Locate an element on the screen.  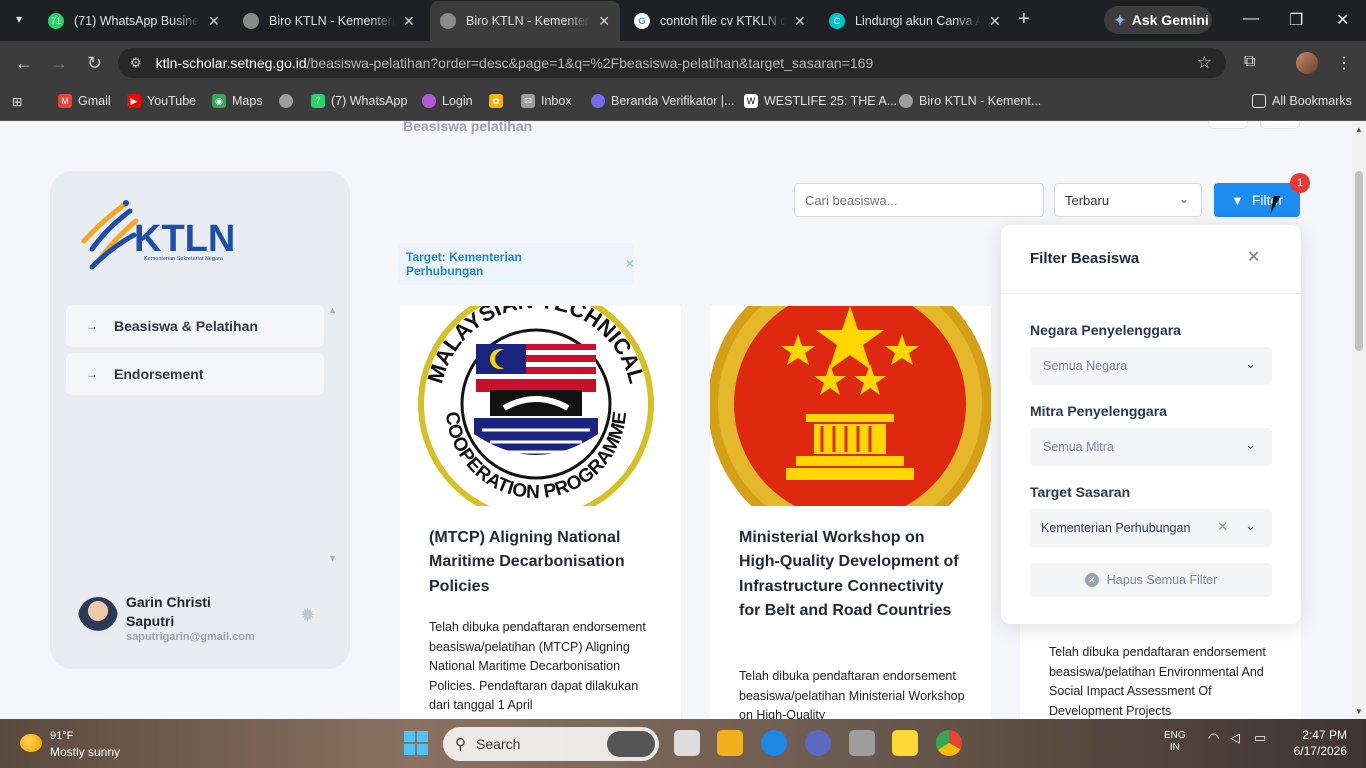
pinwheel-icon: ✿ is located at coordinates (496, 101).